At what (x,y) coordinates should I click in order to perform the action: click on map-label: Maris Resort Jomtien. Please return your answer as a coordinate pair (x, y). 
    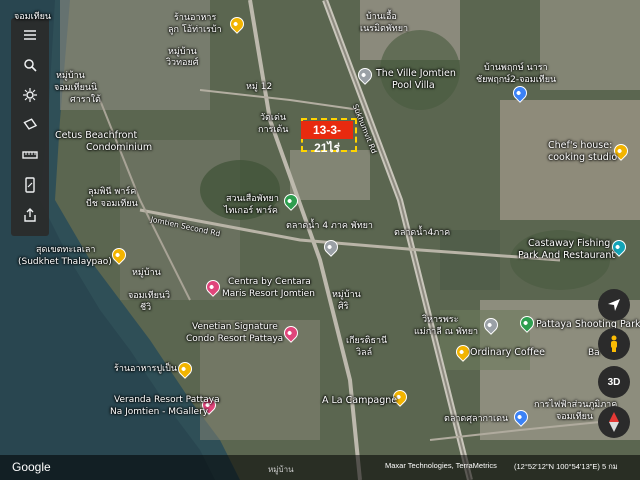
    Looking at the image, I should click on (268, 294).